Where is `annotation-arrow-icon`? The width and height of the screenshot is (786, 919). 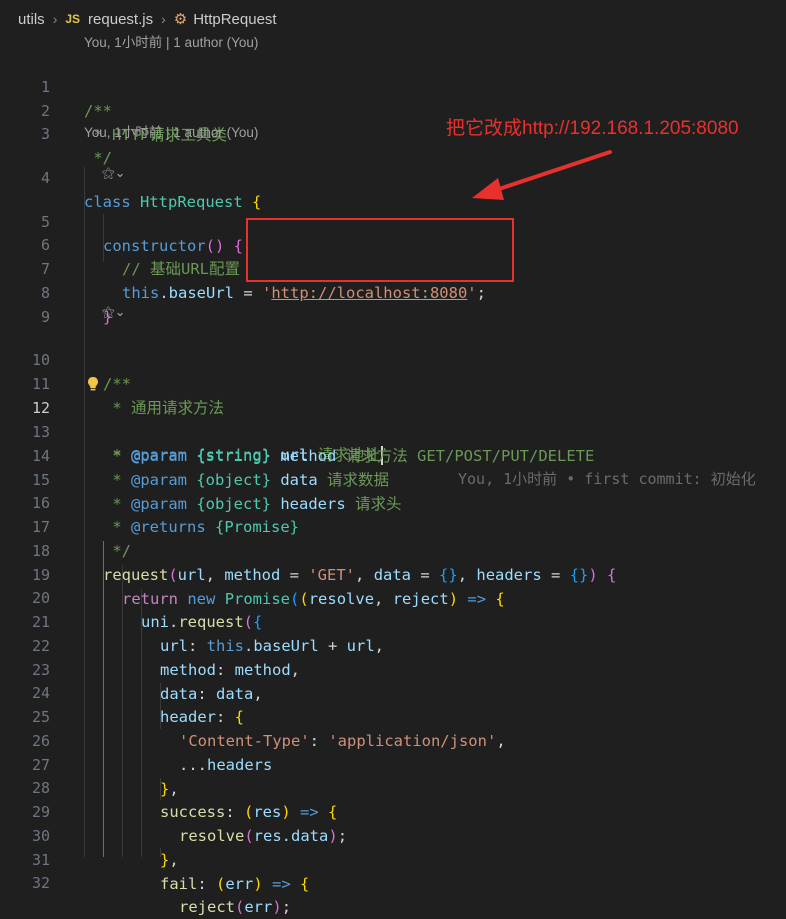
annotation-arrow-icon is located at coordinates (542, 175).